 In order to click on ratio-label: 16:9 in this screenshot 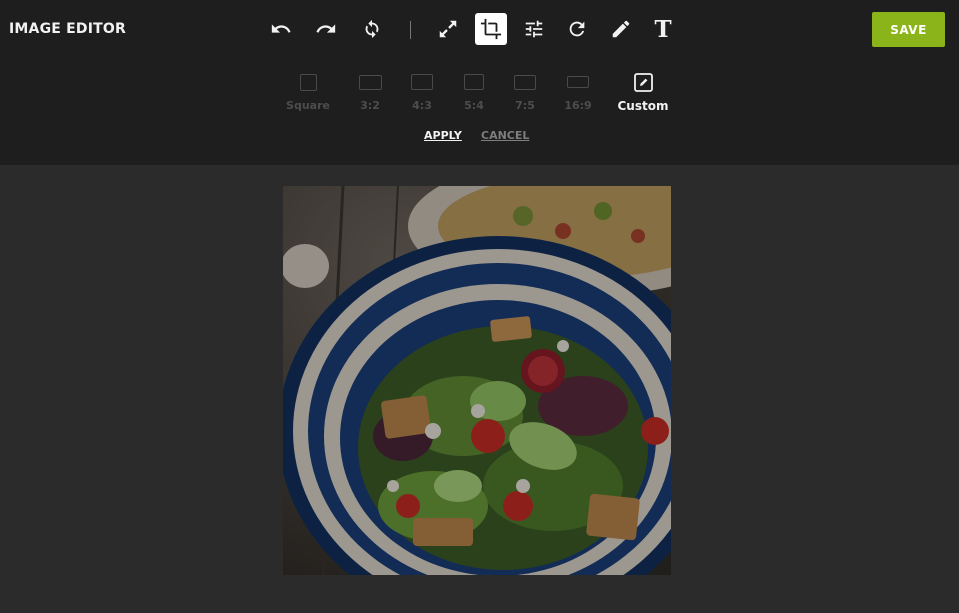, I will do `click(578, 105)`.